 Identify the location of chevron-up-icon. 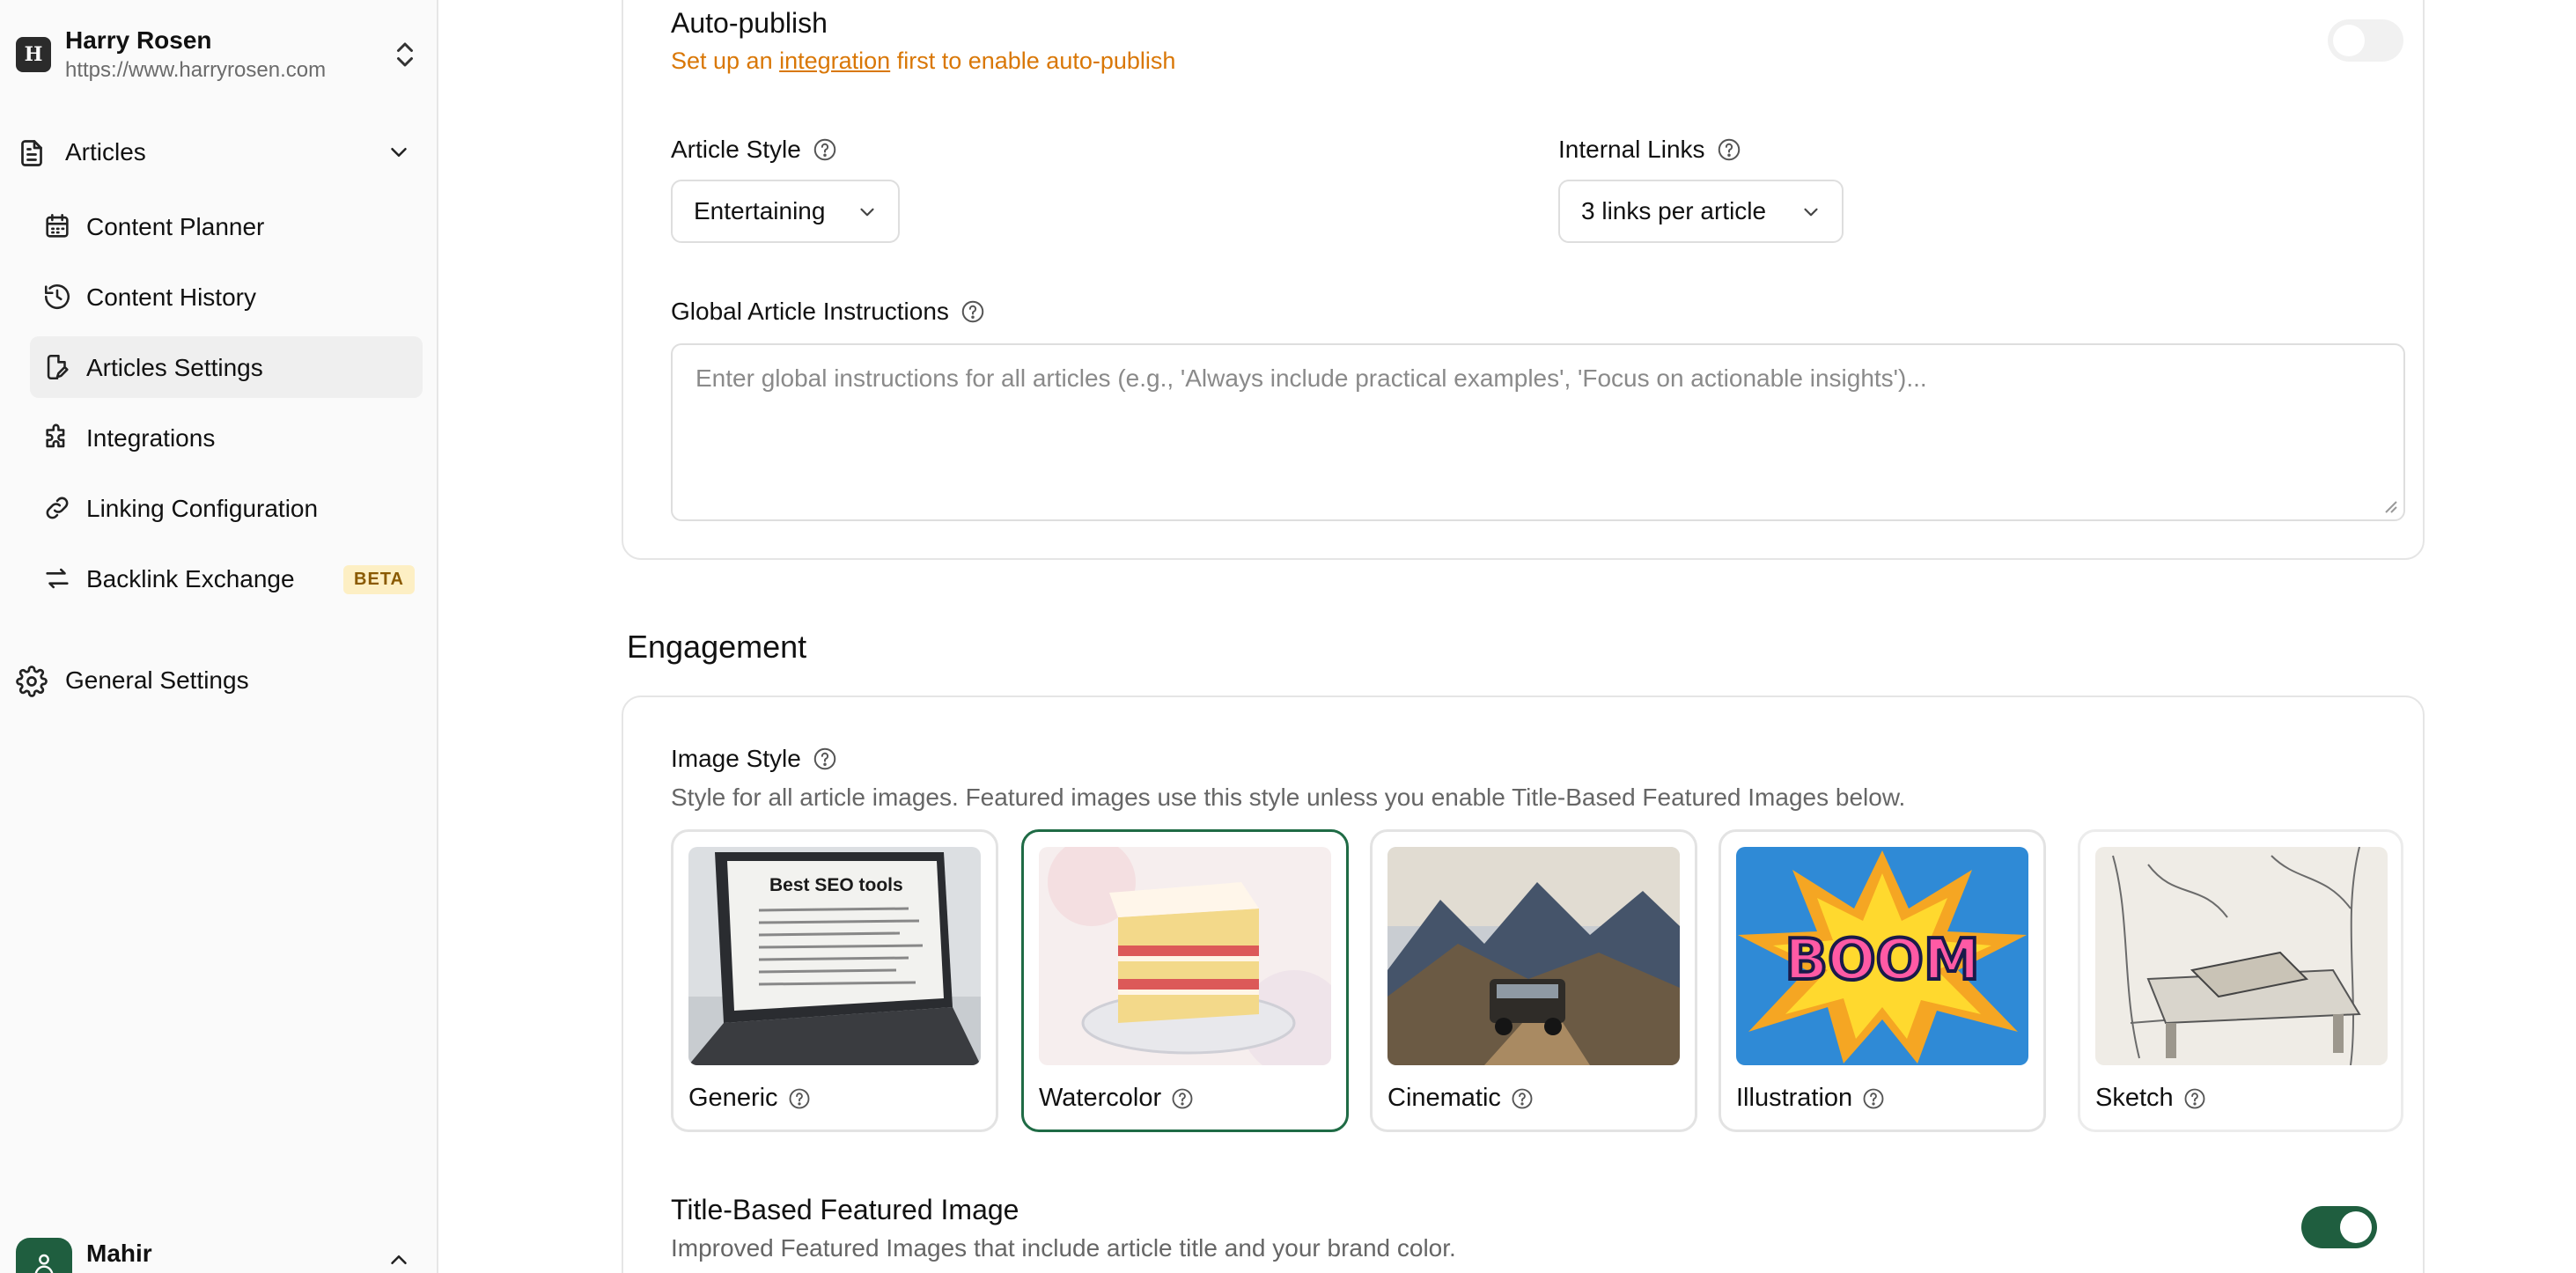
(399, 1259).